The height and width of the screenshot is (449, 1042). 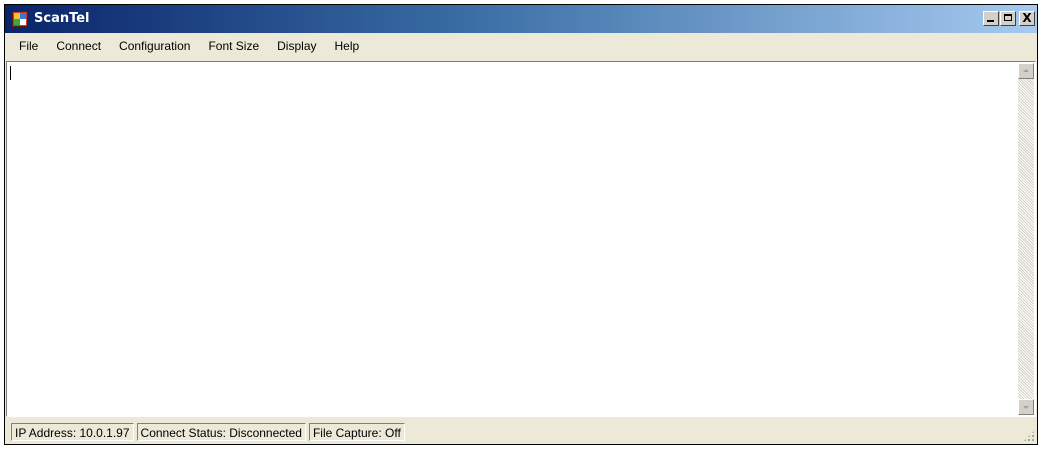 I want to click on arrow-down-icon, so click(x=1026, y=407).